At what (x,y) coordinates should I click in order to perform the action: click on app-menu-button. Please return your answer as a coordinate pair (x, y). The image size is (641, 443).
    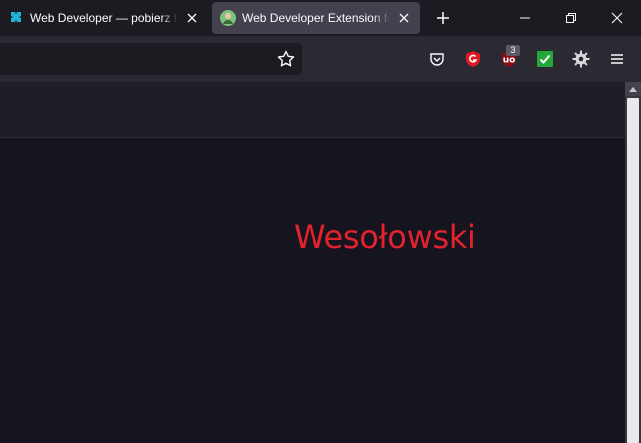
    Looking at the image, I should click on (617, 59).